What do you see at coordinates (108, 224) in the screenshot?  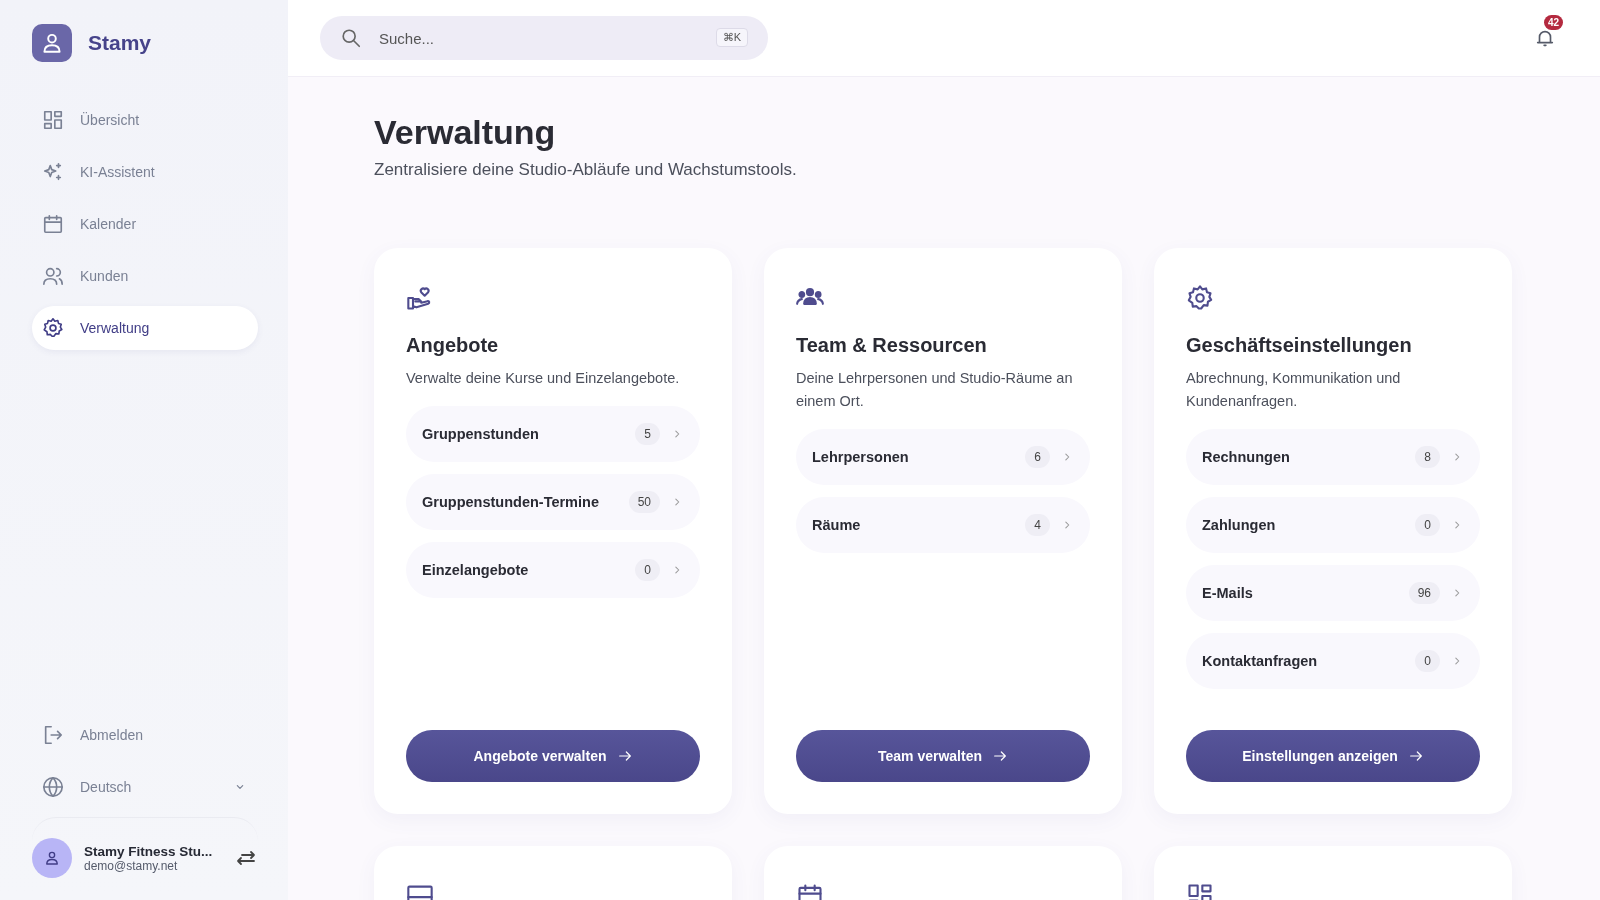 I see `nav-label: Kalender` at bounding box center [108, 224].